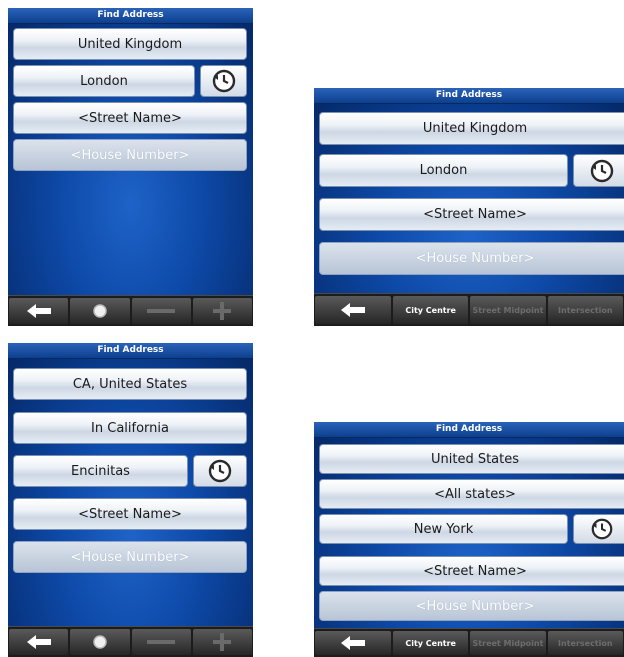 This screenshot has width=624, height=657. I want to click on state-button: <All states>, so click(471, 494).